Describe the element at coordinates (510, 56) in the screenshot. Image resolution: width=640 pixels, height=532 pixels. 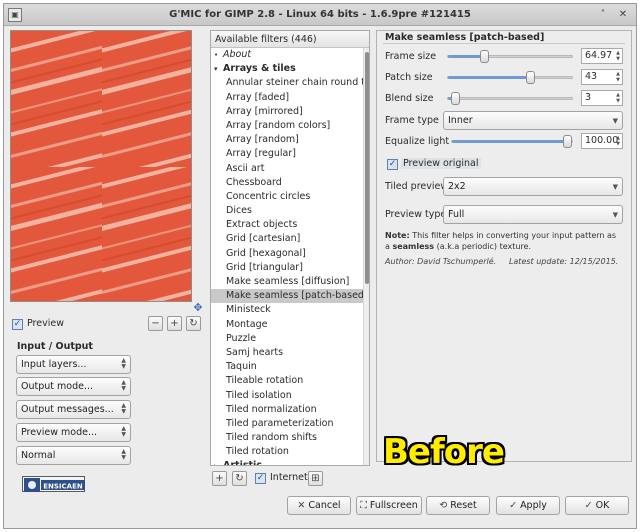
I see `frame-size-slider` at that location.